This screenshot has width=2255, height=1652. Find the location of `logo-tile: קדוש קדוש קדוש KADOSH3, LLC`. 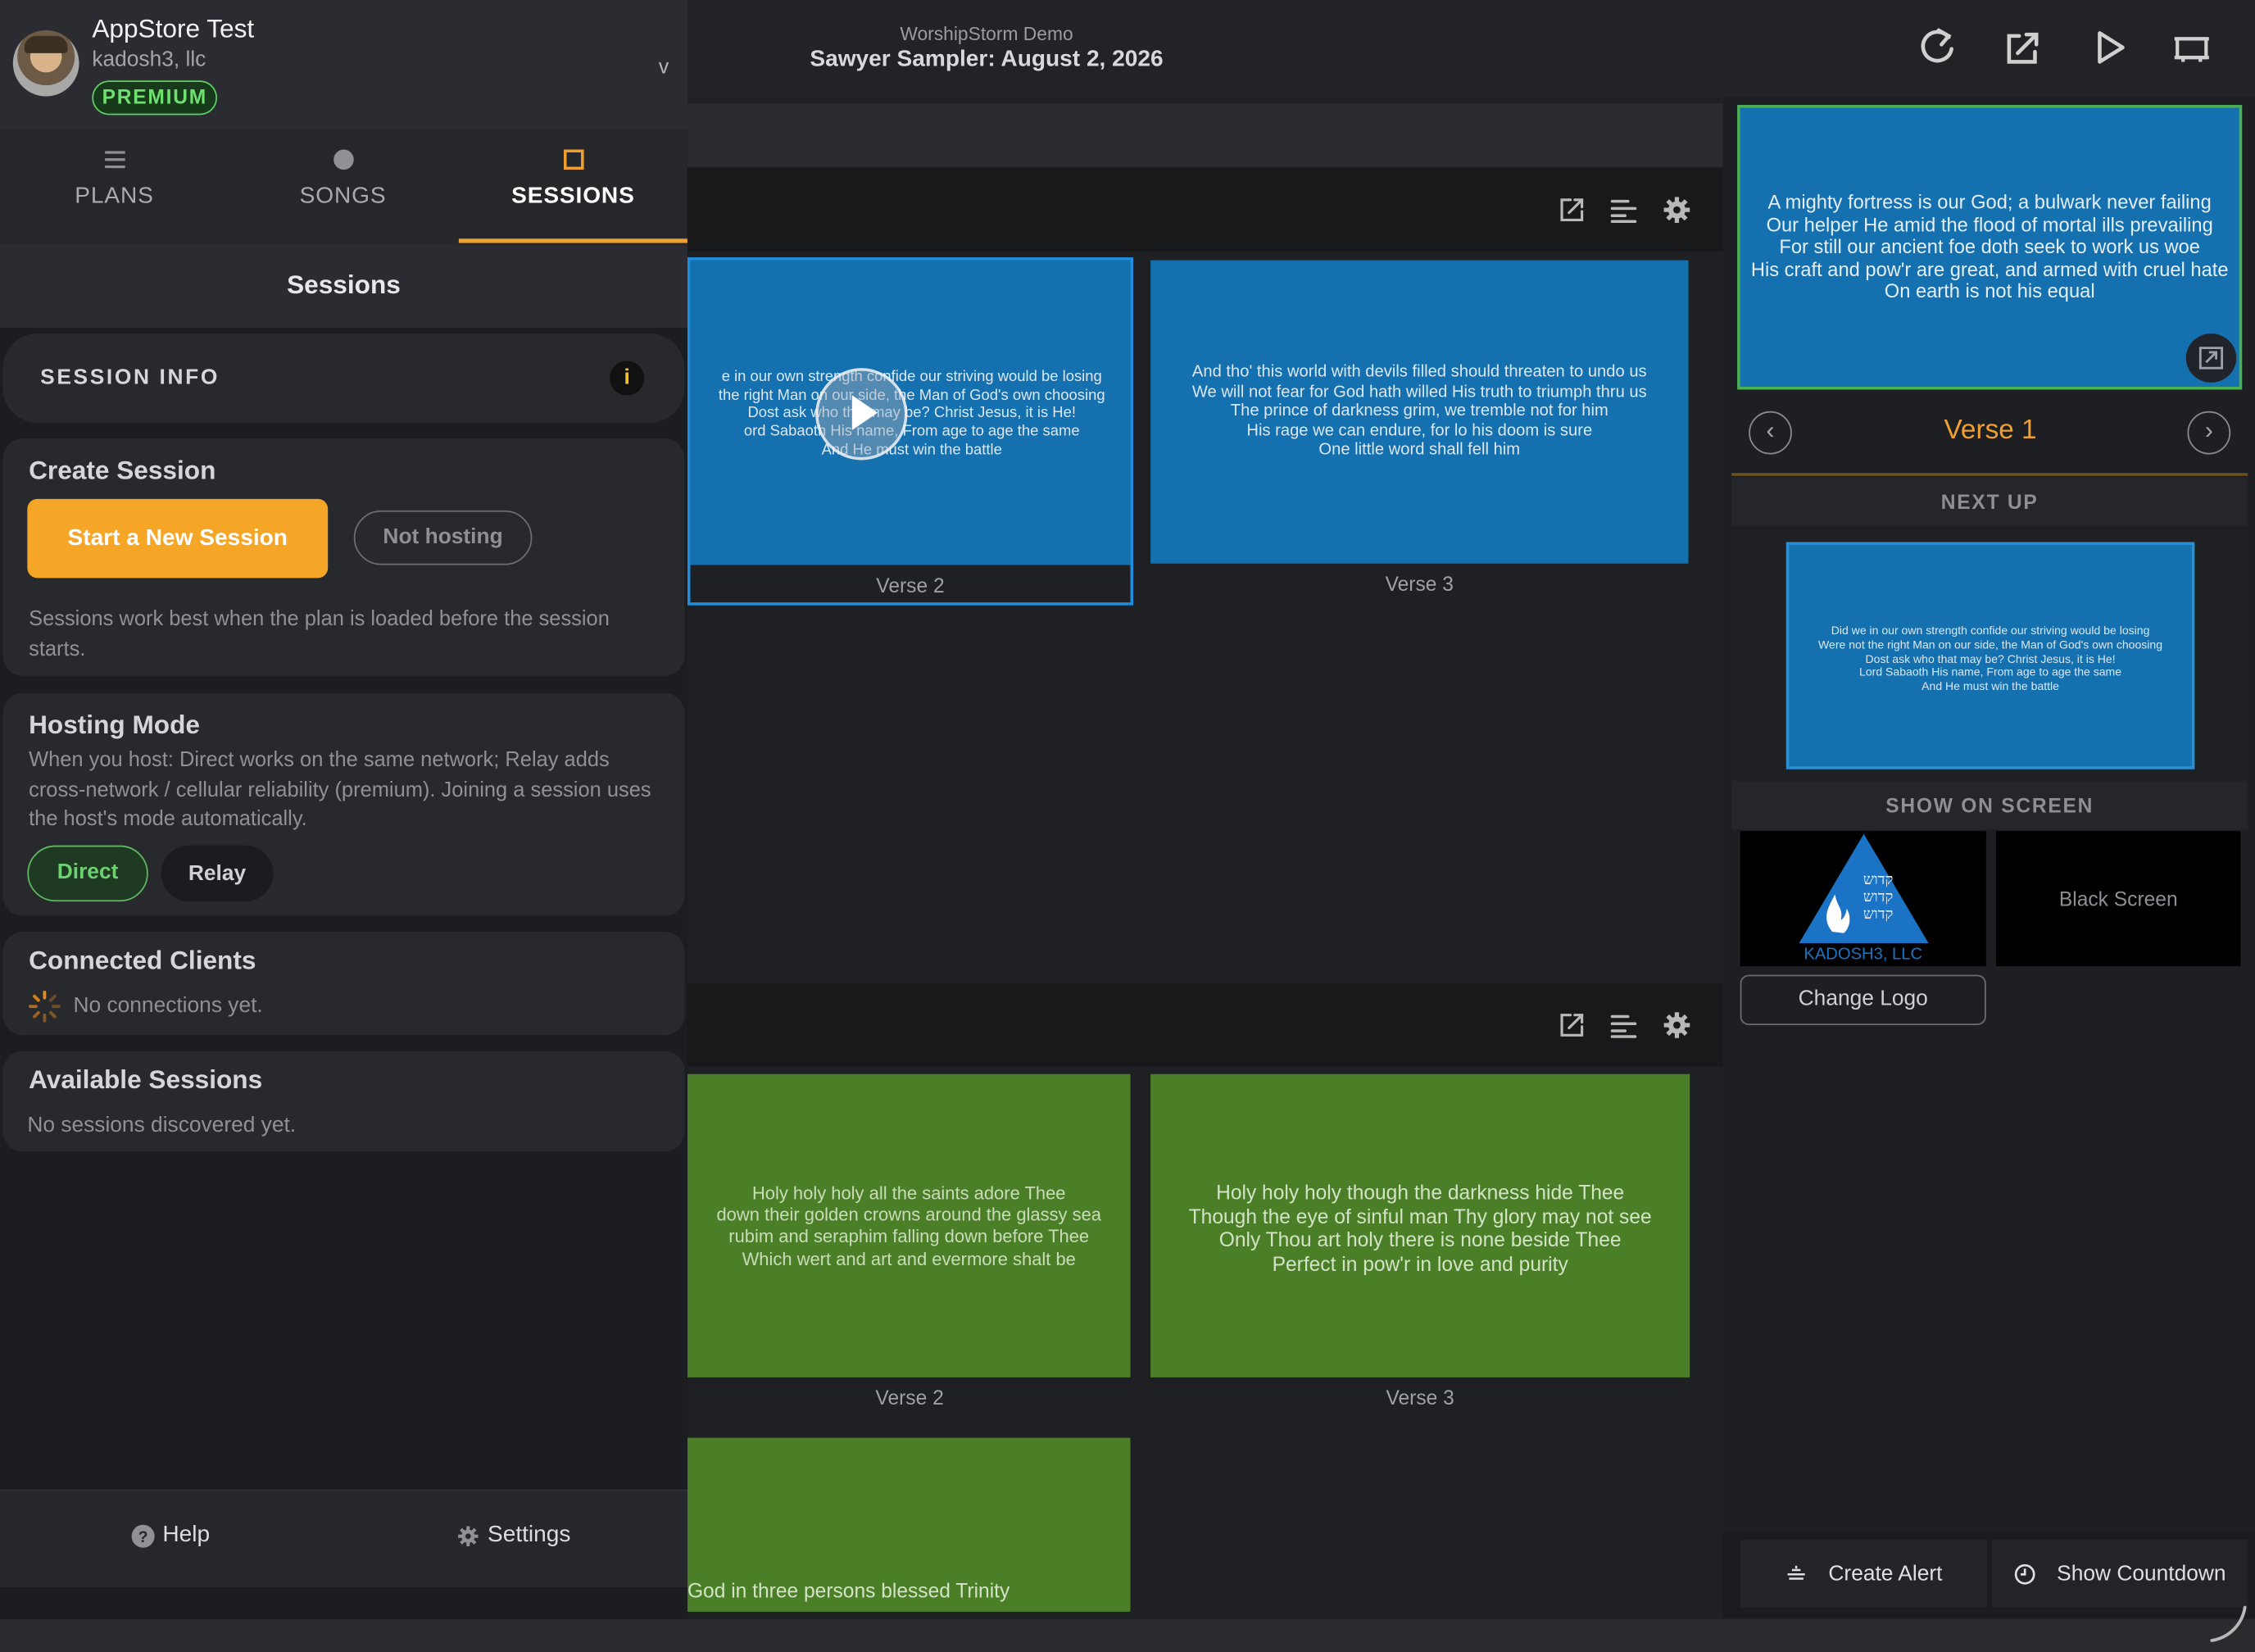

logo-tile: קדוש קדוש קדוש KADOSH3, LLC is located at coordinates (1863, 899).